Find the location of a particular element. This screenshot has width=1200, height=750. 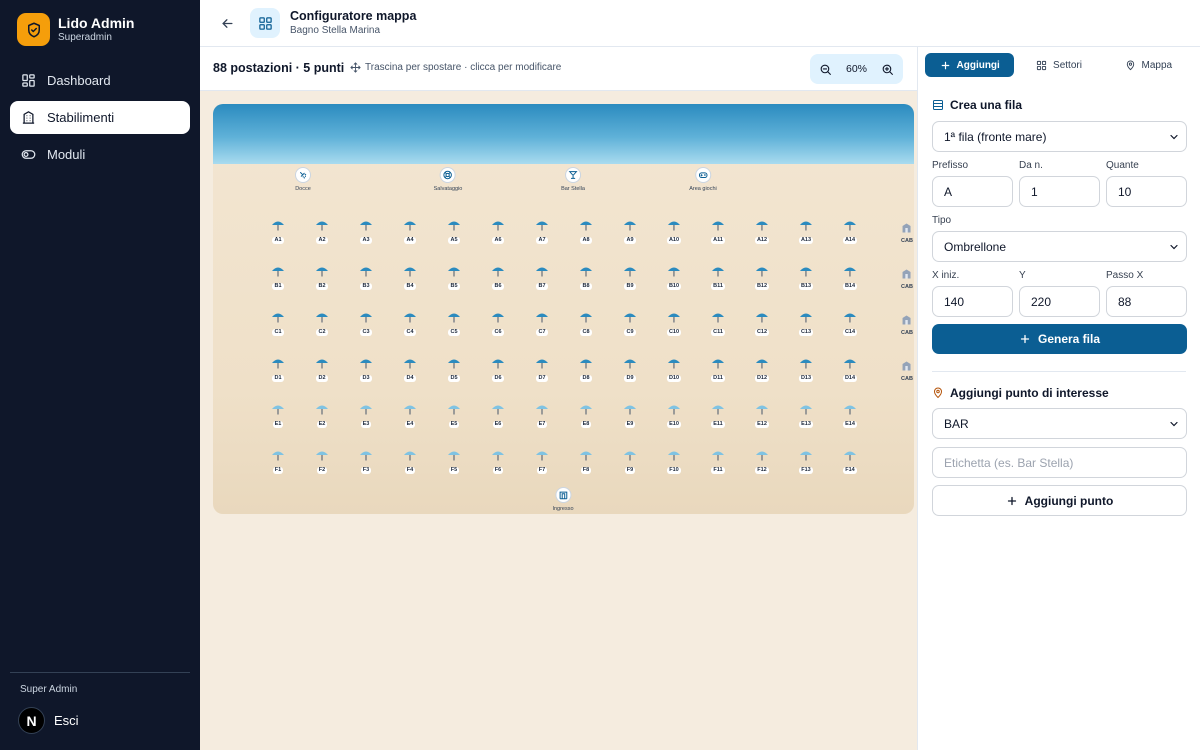

umbrella-spot: F5 is located at coordinates (454, 461).